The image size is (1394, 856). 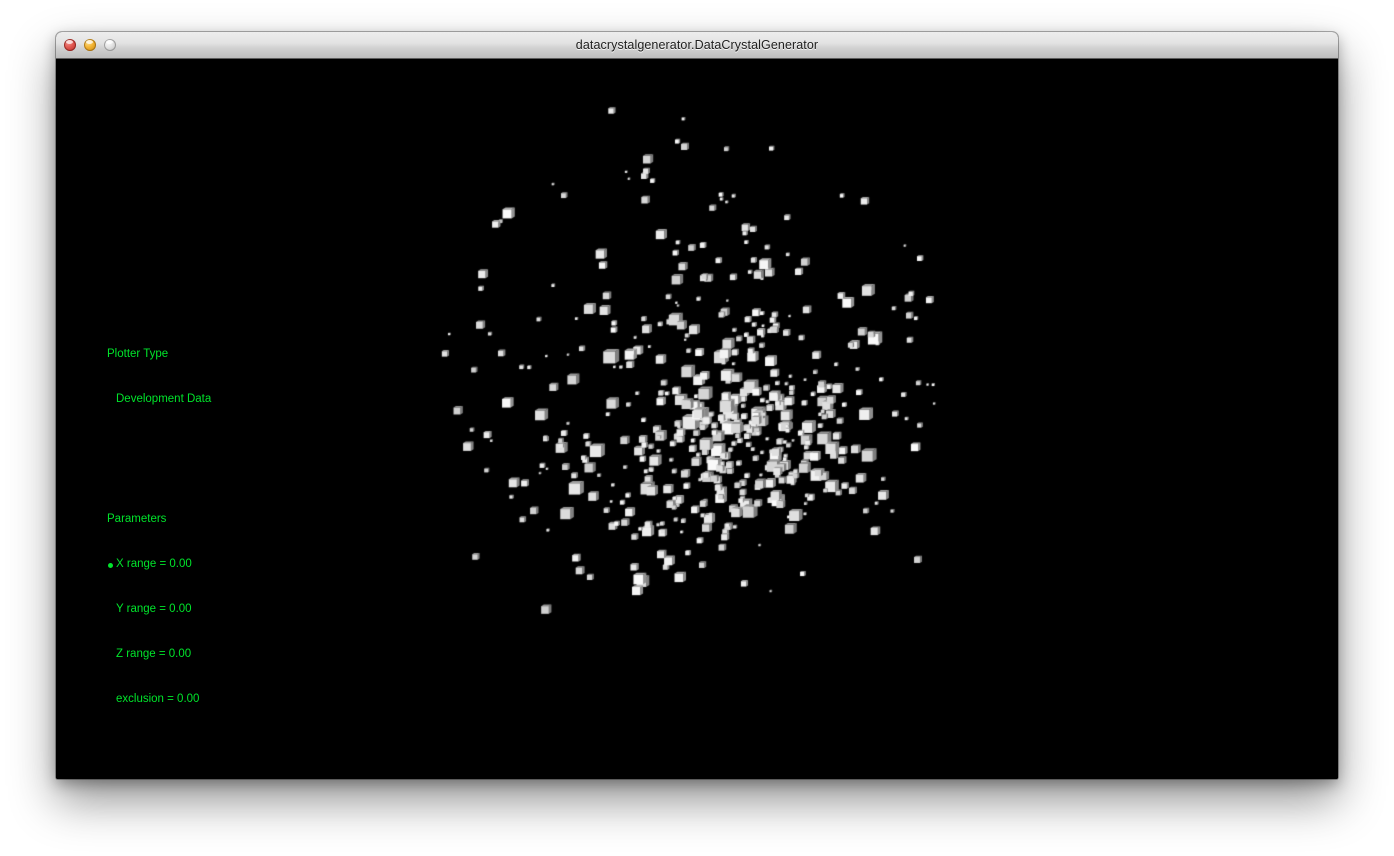 I want to click on zoom-button-icon, so click(x=110, y=45).